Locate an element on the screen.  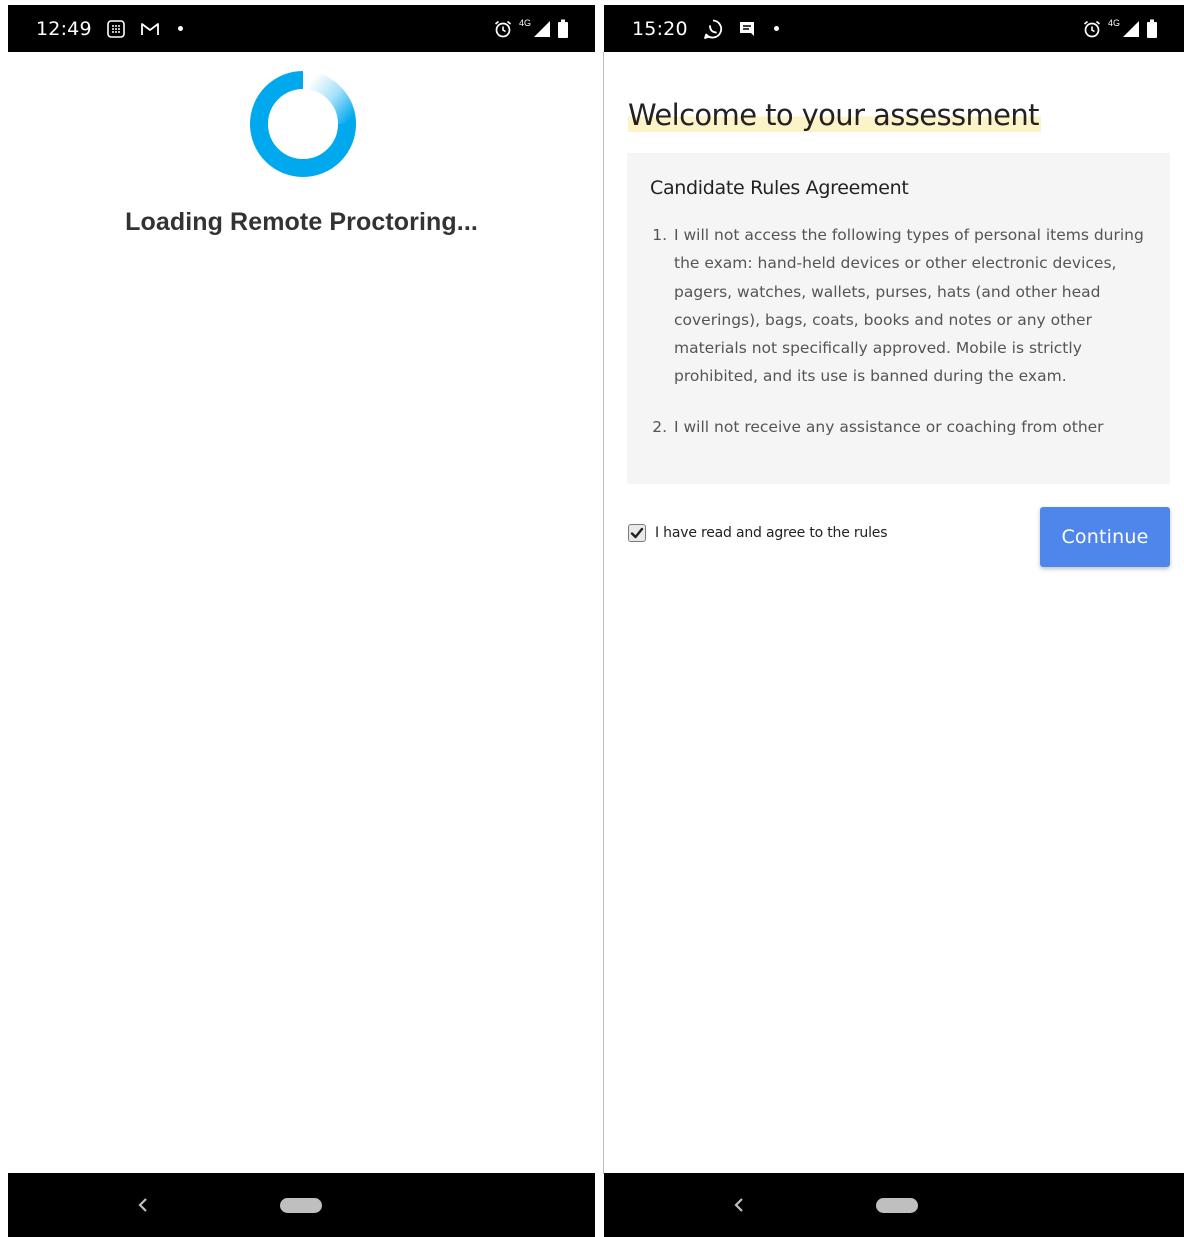
agree-row: I have read and agree to the rules is located at coordinates (757, 533).